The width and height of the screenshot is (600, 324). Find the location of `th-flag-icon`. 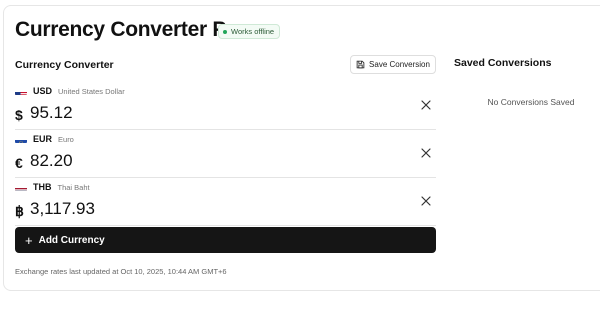

th-flag-icon is located at coordinates (21, 187).